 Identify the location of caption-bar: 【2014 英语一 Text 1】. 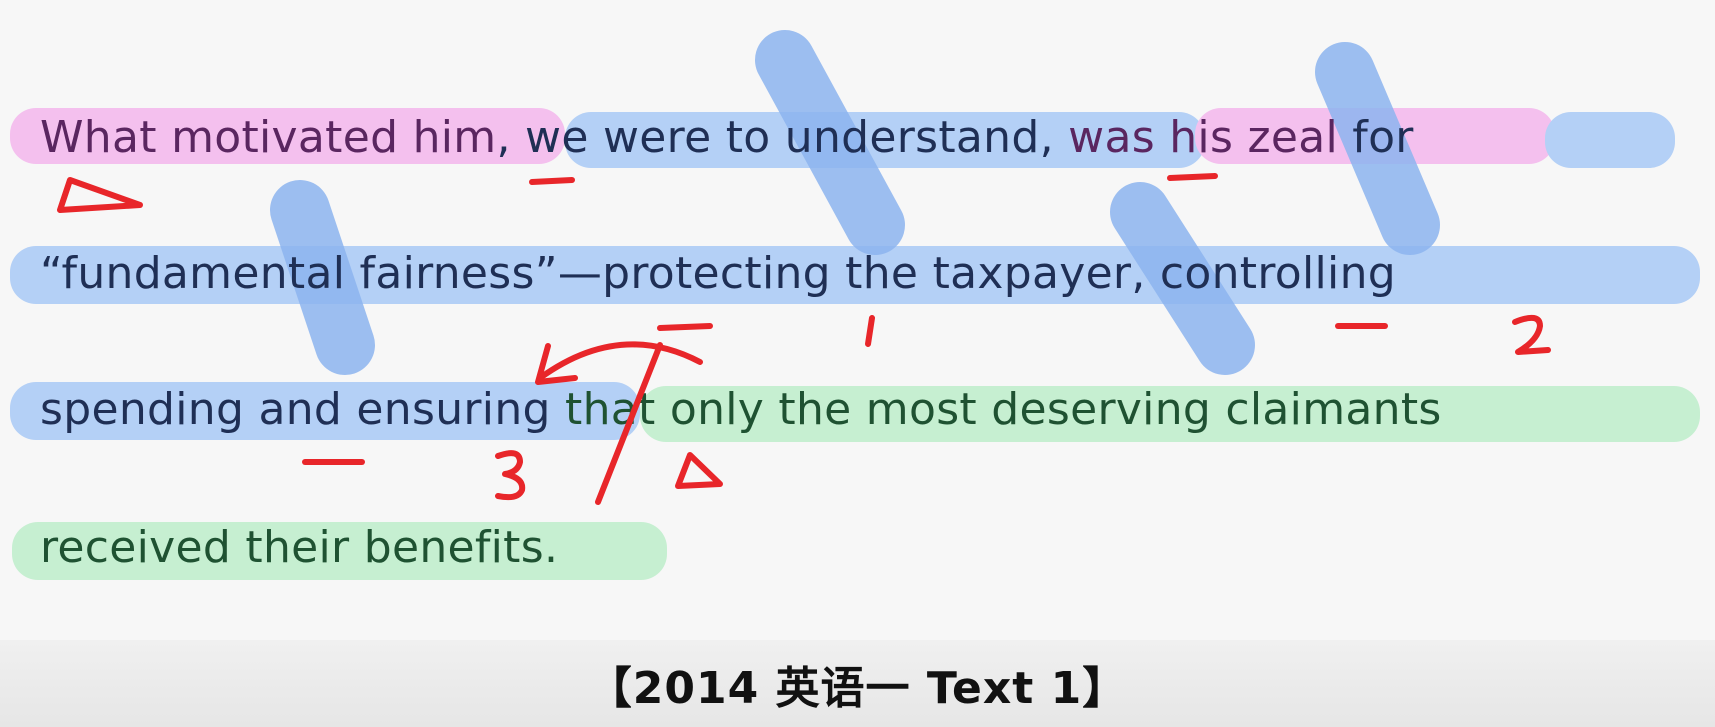
(857, 683).